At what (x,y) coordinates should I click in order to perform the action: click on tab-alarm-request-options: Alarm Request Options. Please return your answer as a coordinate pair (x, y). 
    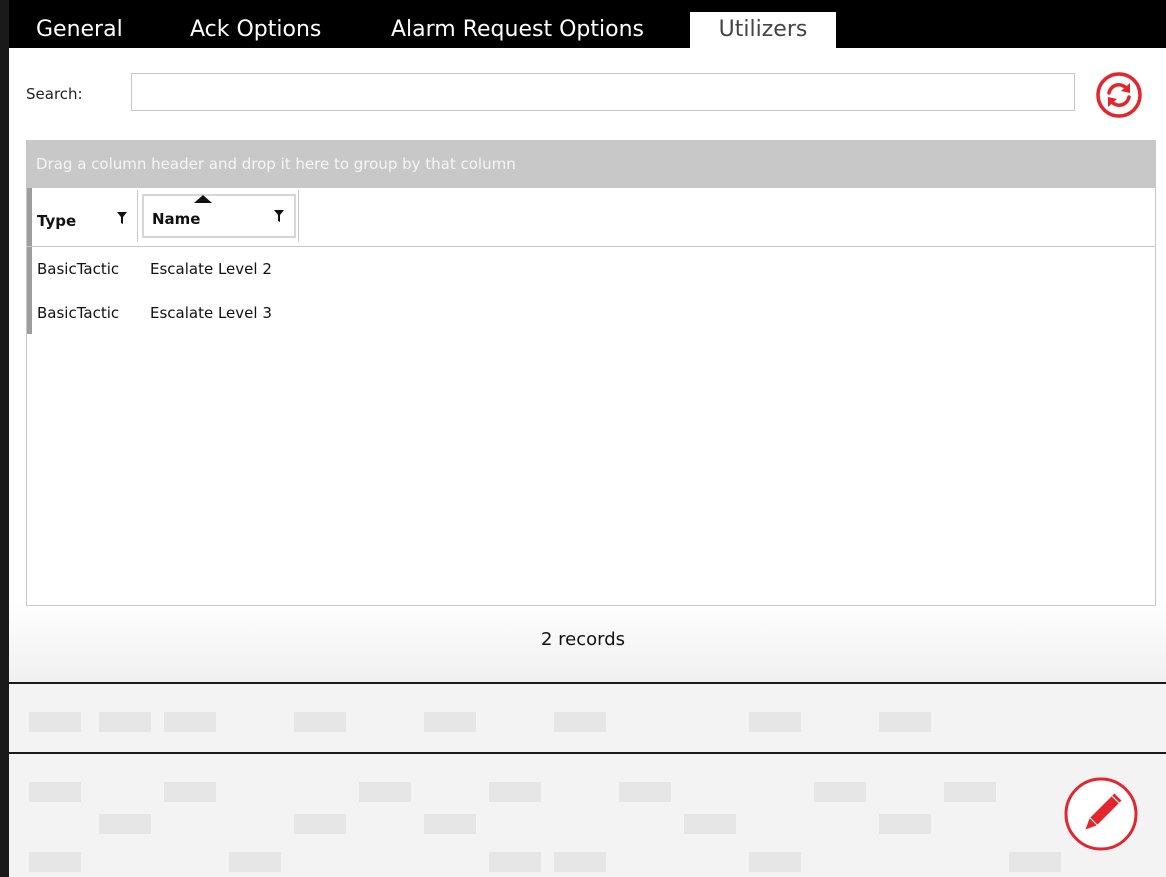
    Looking at the image, I should click on (517, 30).